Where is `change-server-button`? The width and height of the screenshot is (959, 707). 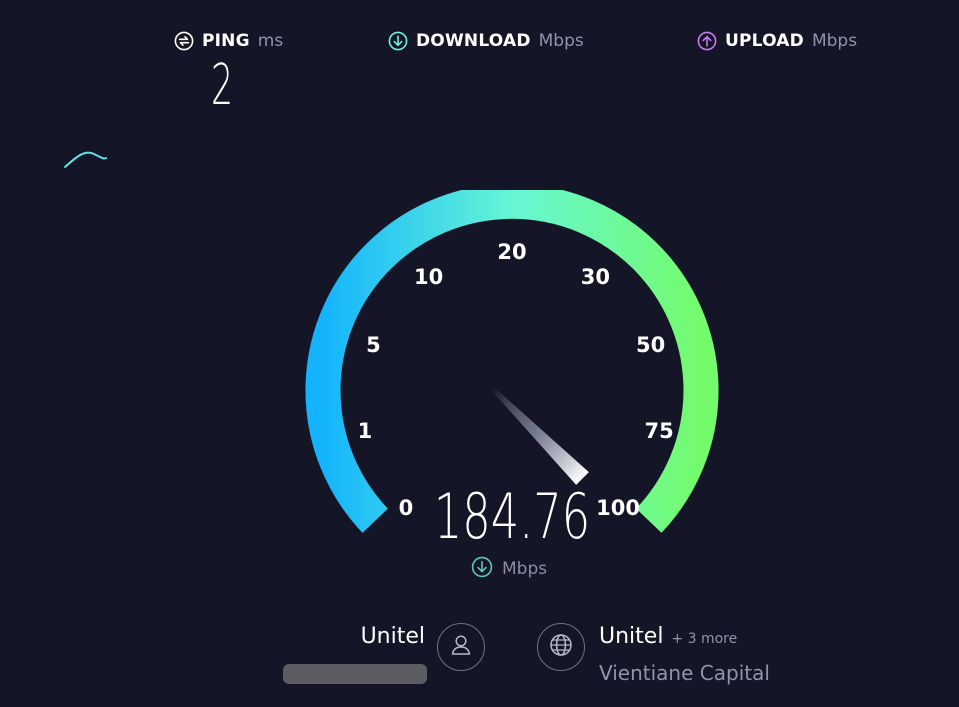 change-server-button is located at coordinates (561, 647).